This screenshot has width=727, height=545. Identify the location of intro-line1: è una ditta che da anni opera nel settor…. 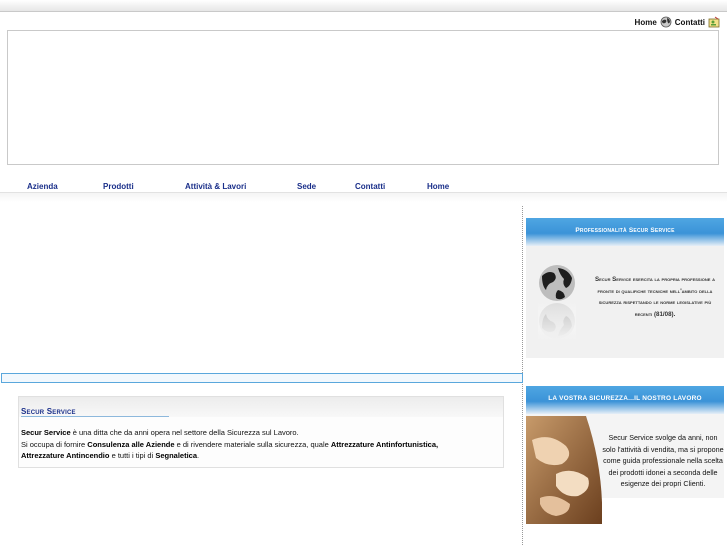
(184, 432).